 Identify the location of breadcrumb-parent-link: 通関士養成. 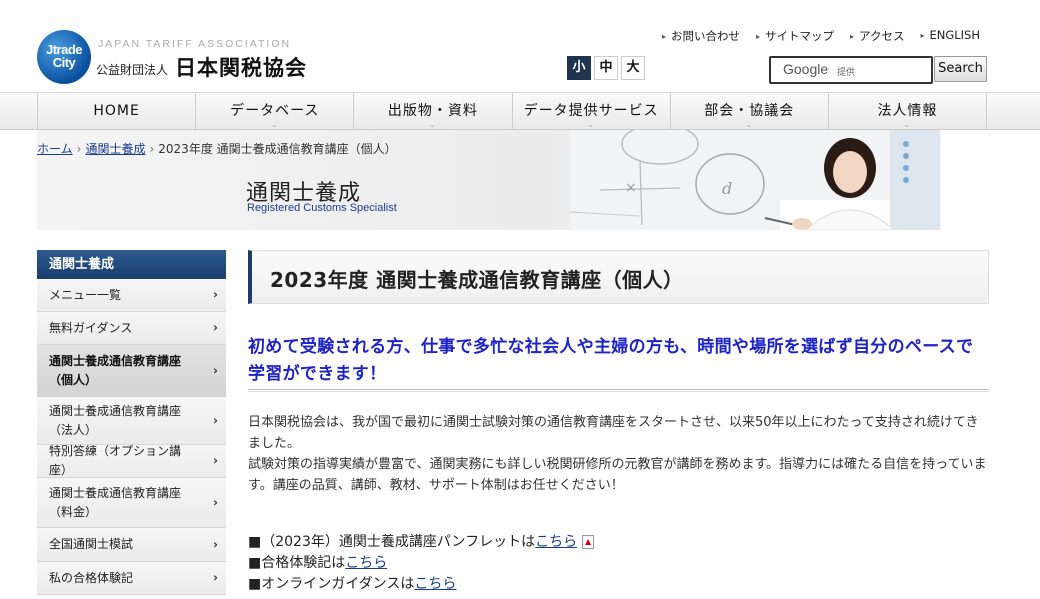
(115, 149).